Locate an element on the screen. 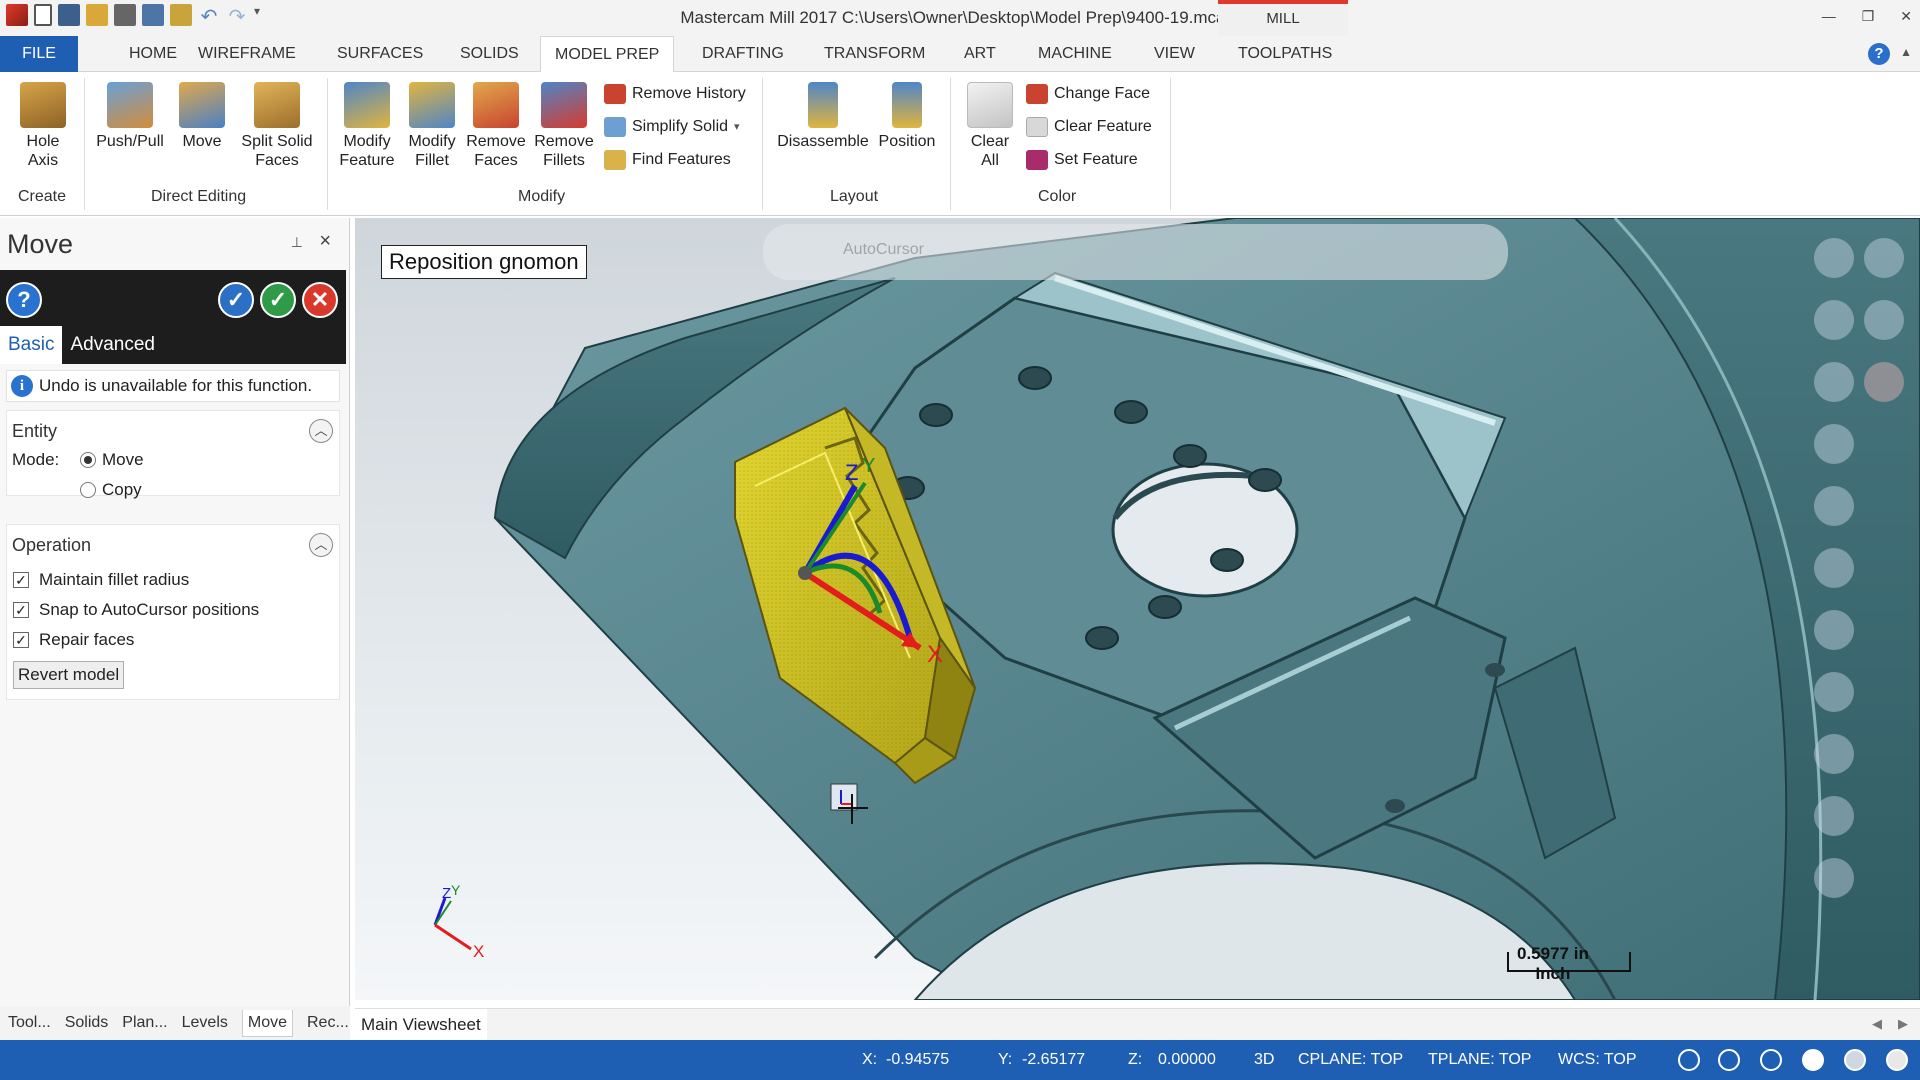 The height and width of the screenshot is (1080, 1920). cancel-button: ✕ is located at coordinates (320, 300).